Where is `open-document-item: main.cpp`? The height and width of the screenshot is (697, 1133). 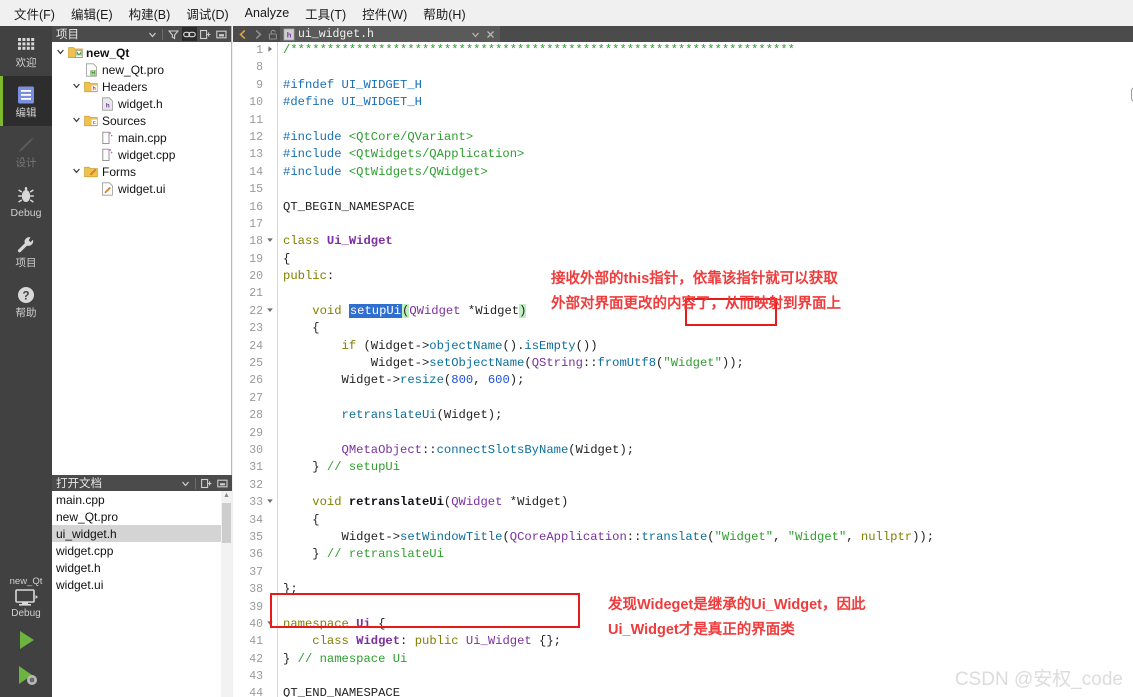 open-document-item: main.cpp is located at coordinates (142, 499).